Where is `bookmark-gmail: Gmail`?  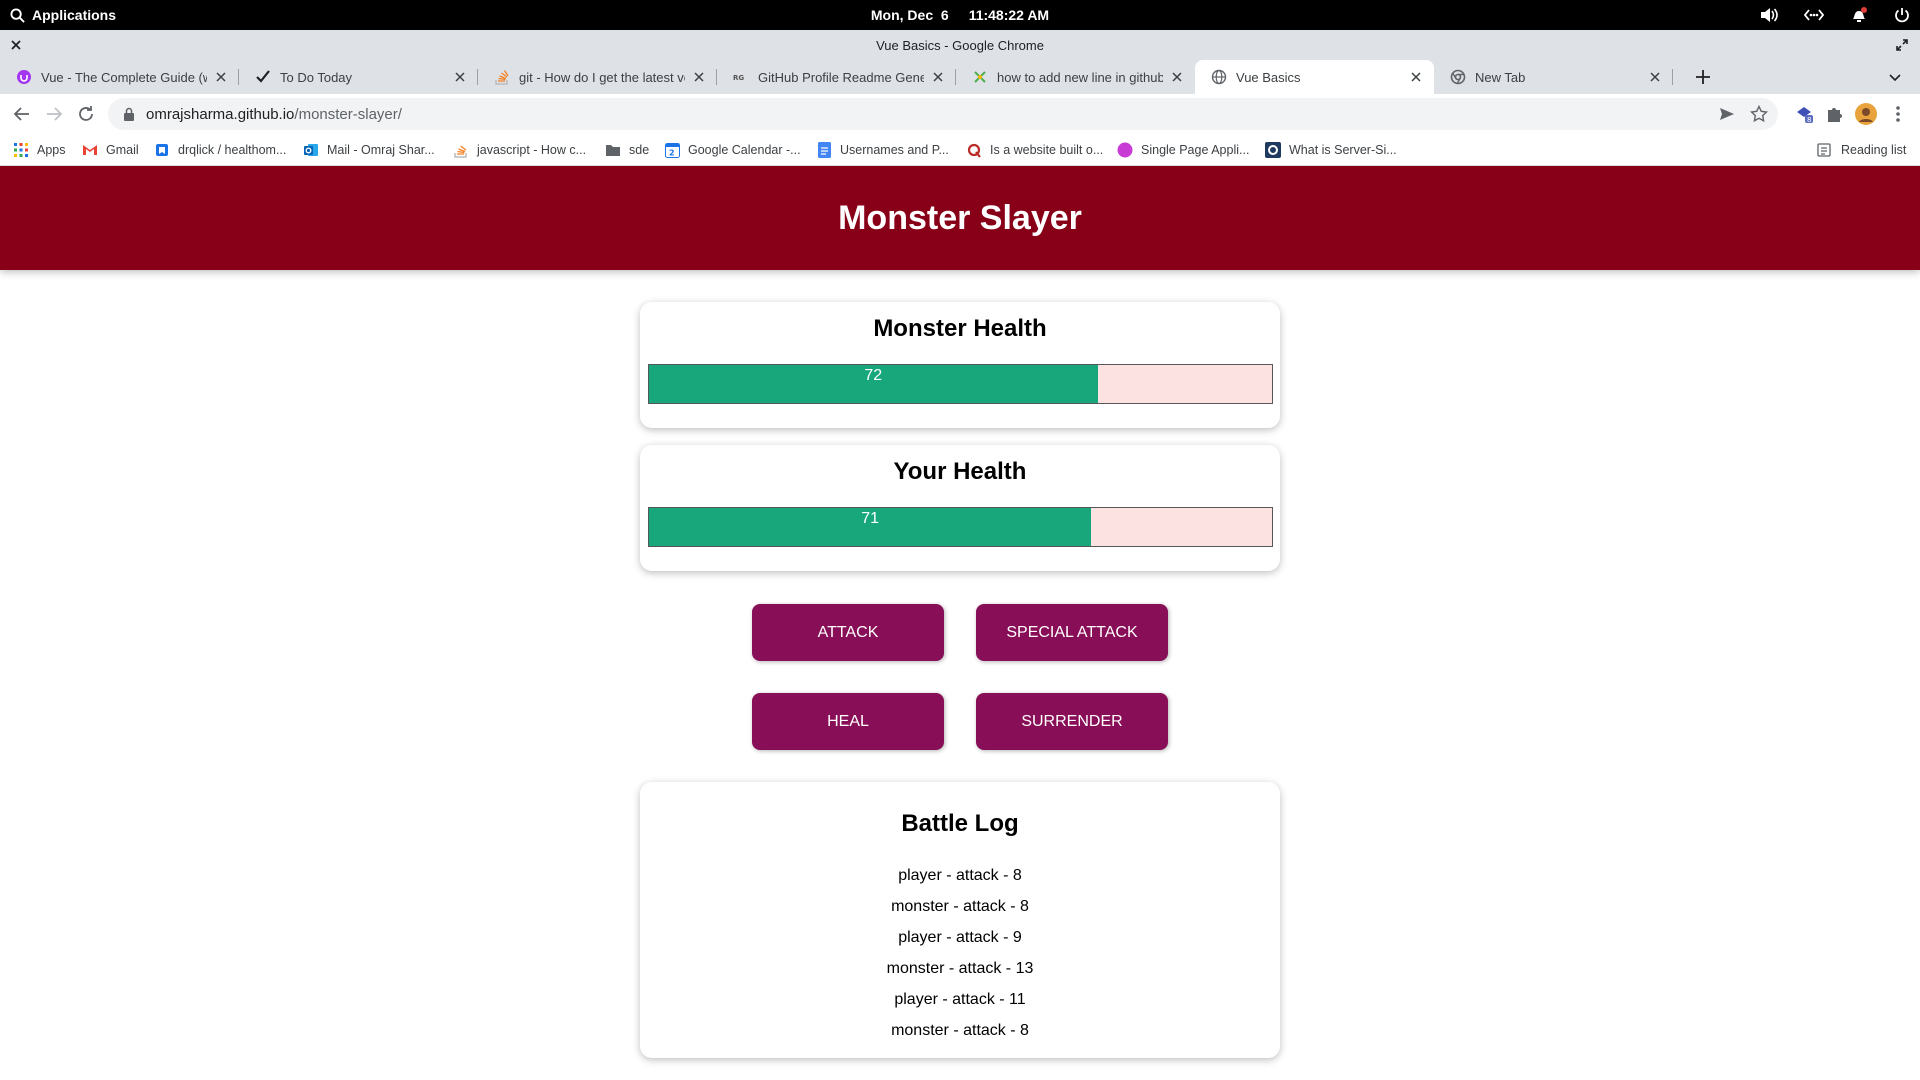
bookmark-gmail: Gmail is located at coordinates (110, 150).